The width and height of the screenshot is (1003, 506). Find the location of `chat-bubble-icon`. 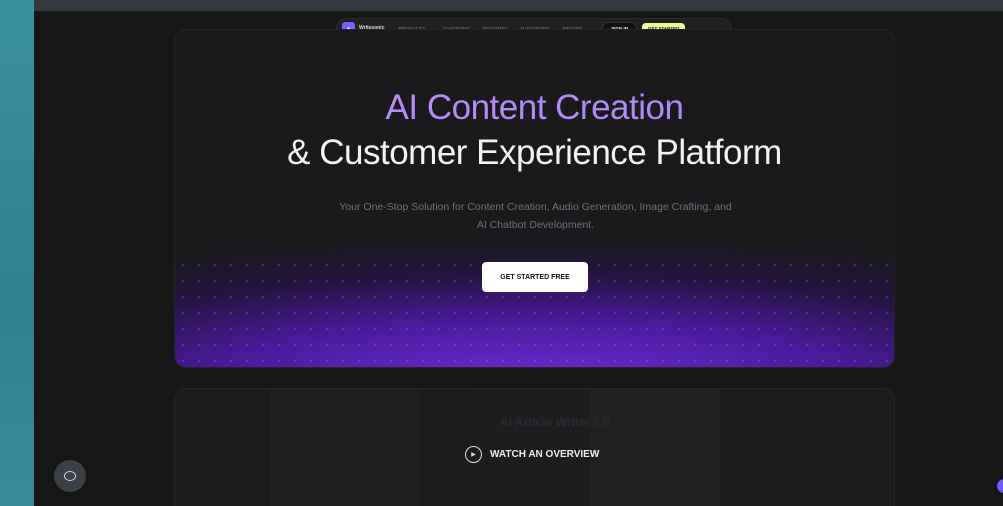

chat-bubble-icon is located at coordinates (70, 476).